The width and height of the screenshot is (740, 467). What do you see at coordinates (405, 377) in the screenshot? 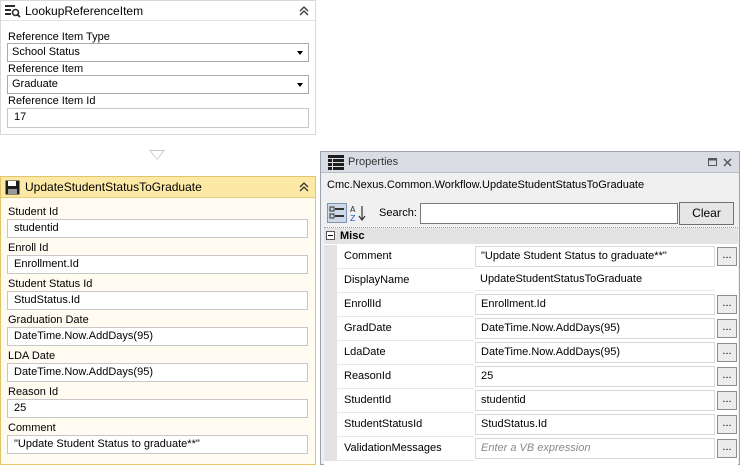
I see `property-name: ReasonId` at bounding box center [405, 377].